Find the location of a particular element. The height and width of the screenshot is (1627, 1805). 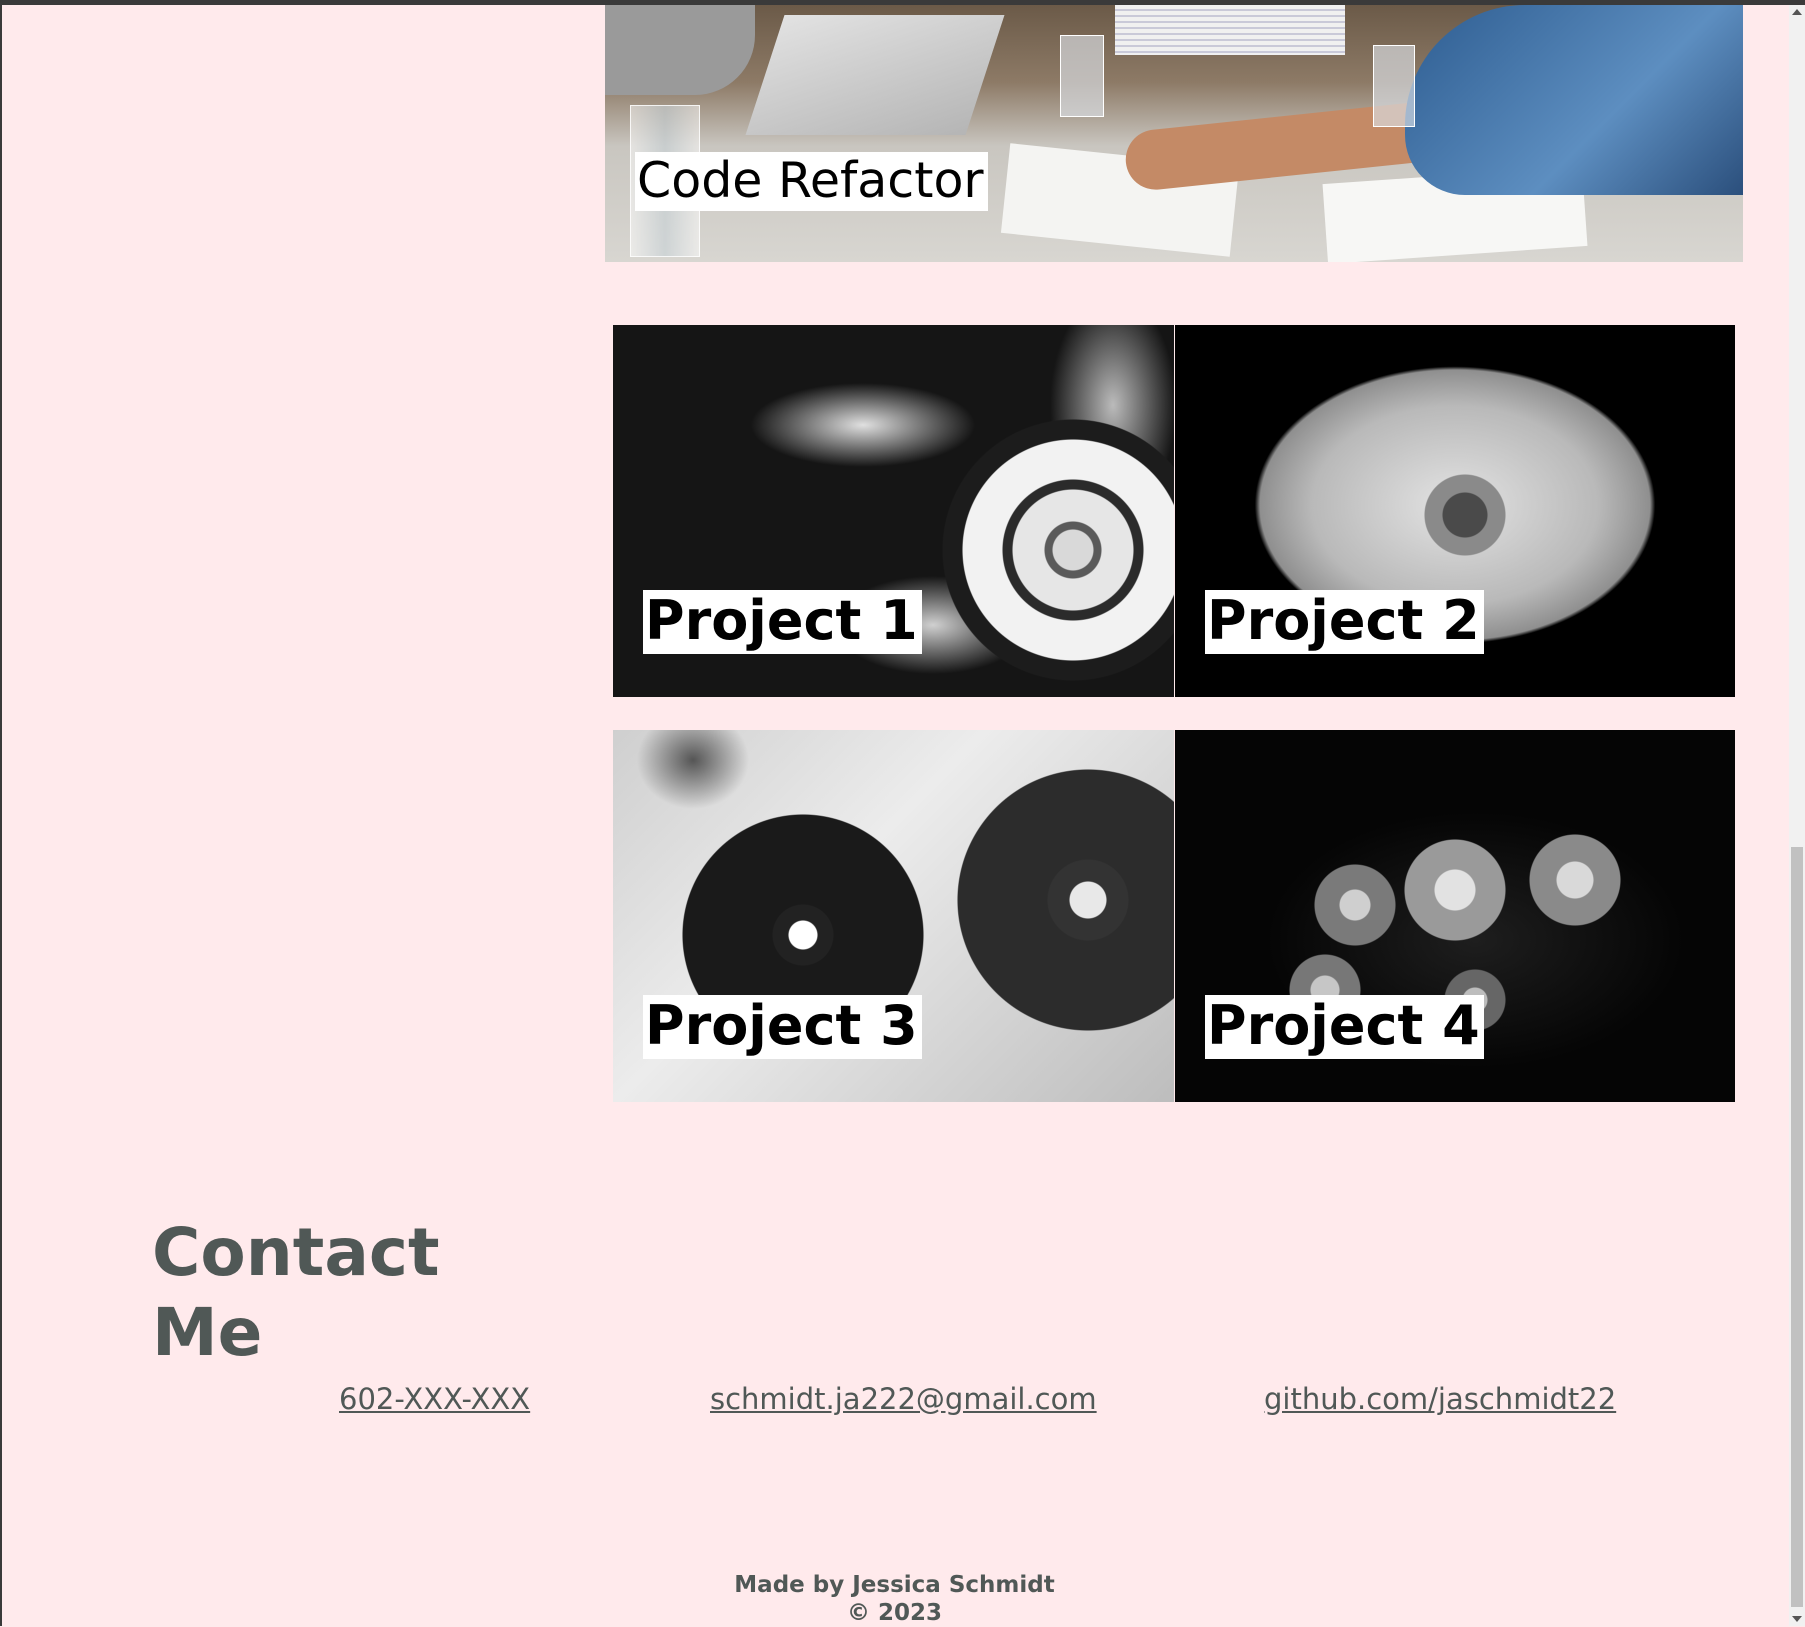

laptop-image is located at coordinates (875, 75).